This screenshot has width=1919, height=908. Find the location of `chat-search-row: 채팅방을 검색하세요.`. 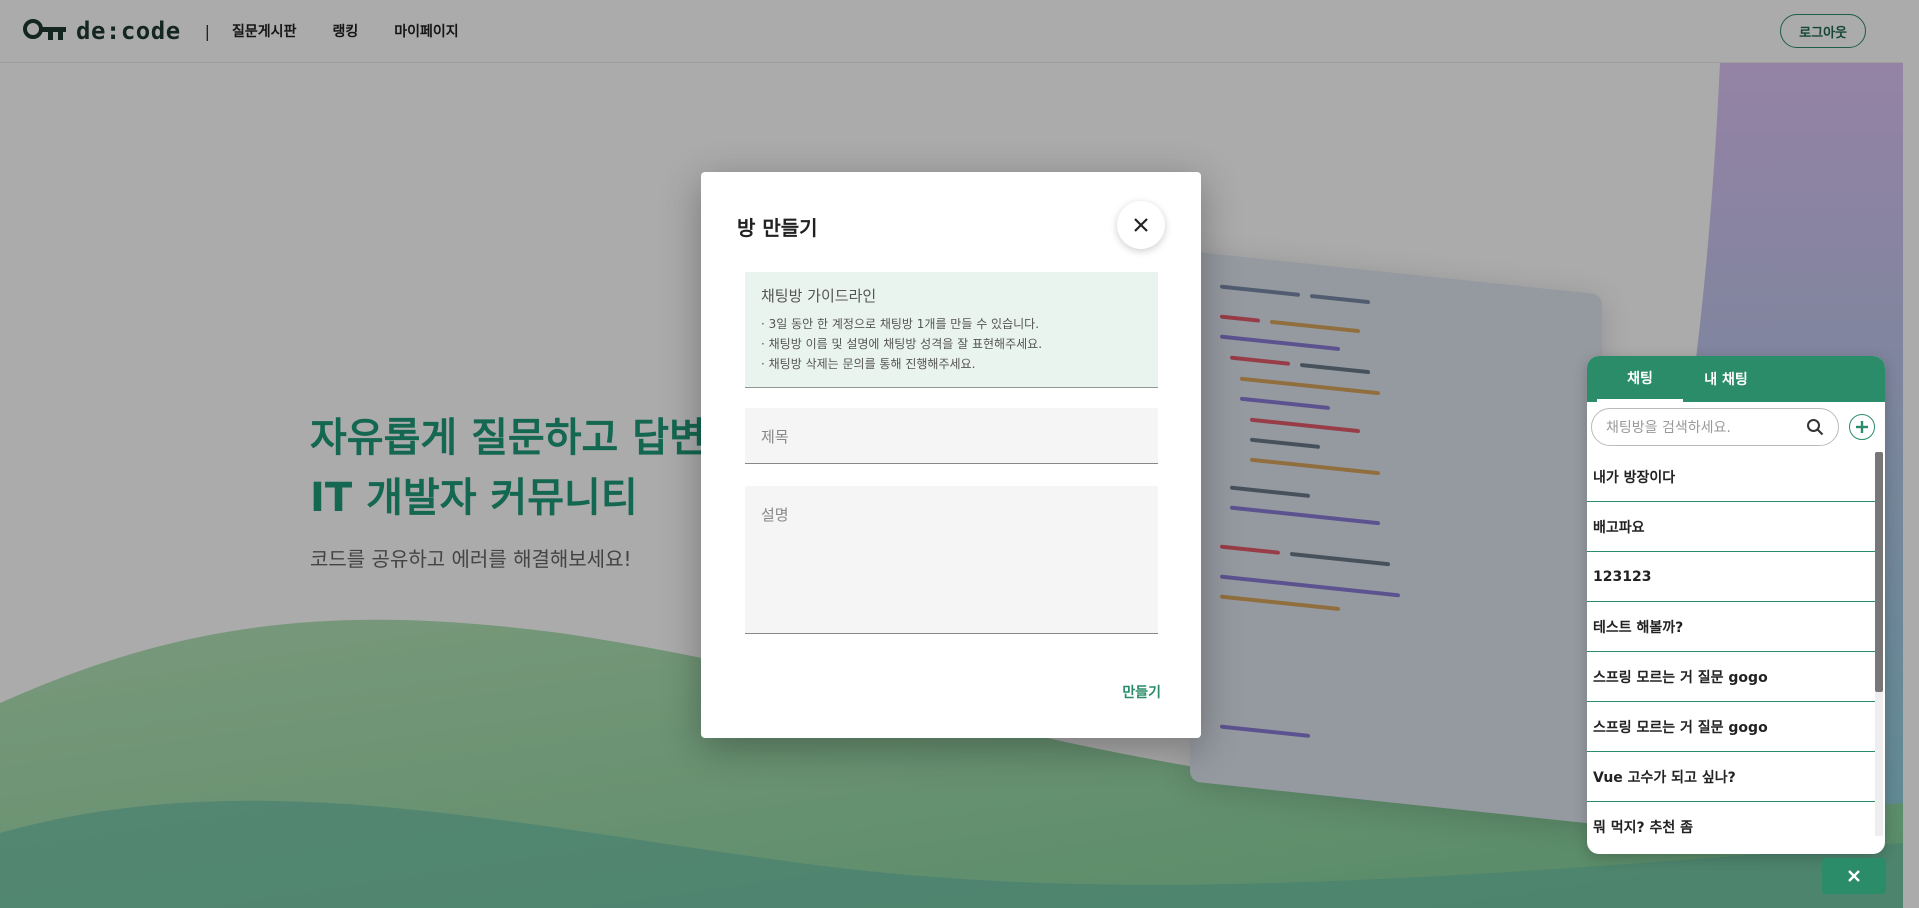

chat-search-row: 채팅방을 검색하세요. is located at coordinates (1736, 427).